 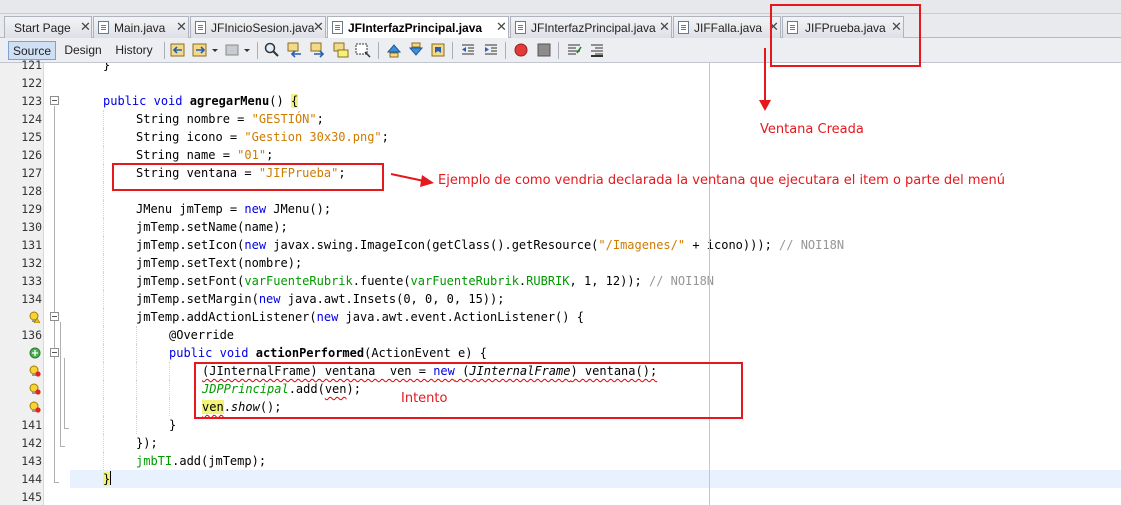 I want to click on toggle-highlight-icon, so click(x=341, y=50).